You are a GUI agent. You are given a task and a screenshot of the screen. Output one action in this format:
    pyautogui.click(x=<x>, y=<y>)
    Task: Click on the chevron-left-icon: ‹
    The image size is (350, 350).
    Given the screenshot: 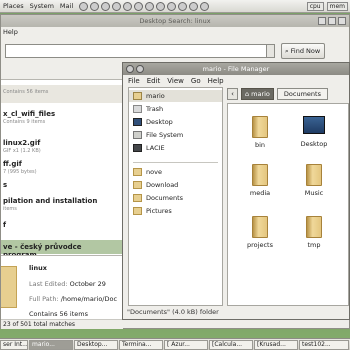 What is the action you would take?
    pyautogui.click(x=232, y=94)
    